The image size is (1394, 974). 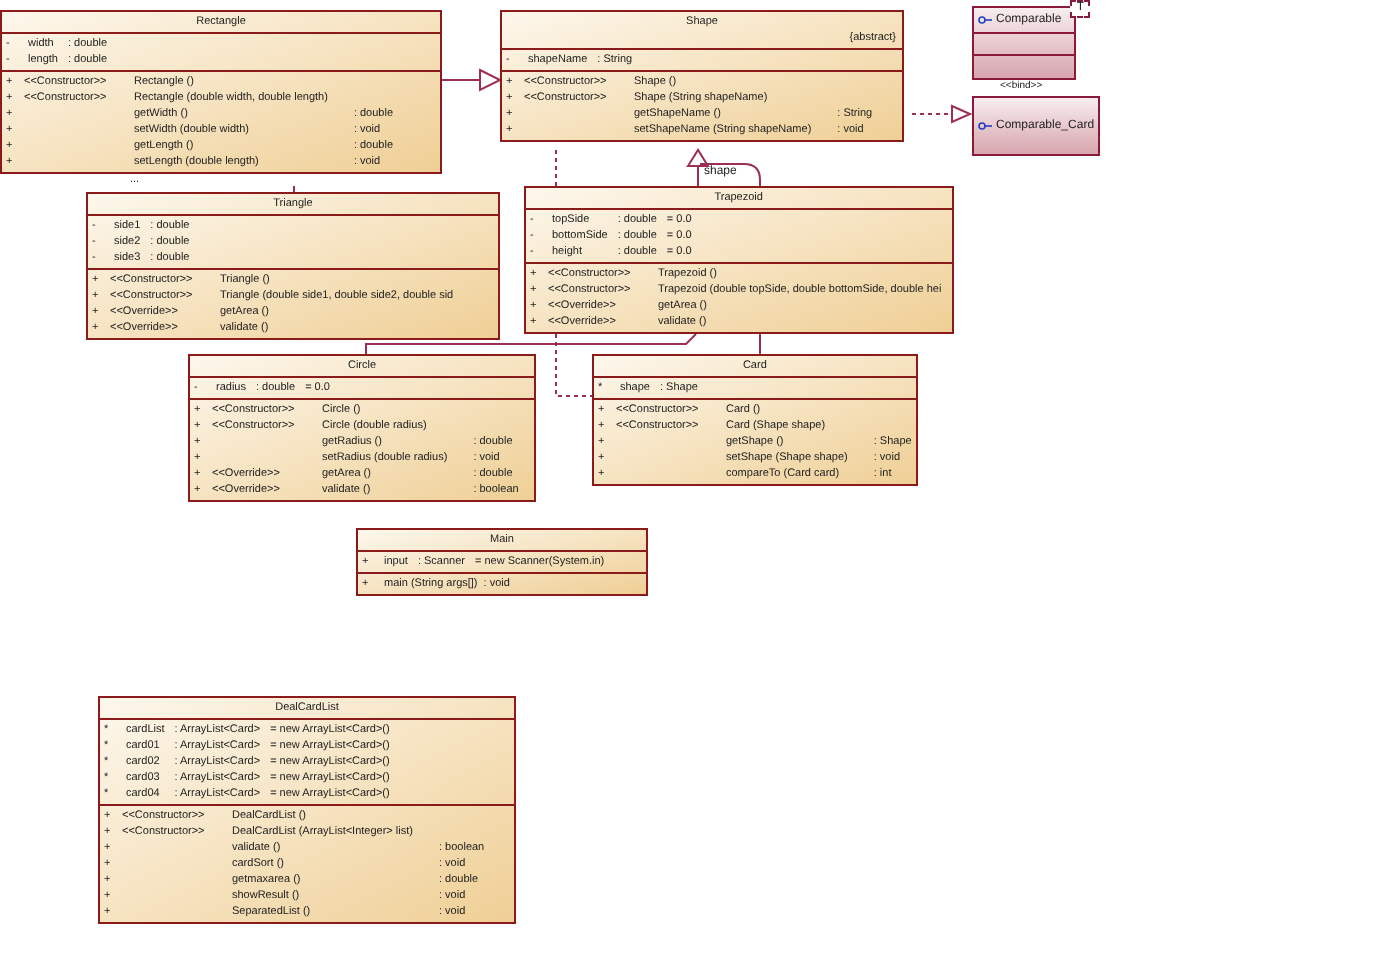 I want to click on realization-arrow, so click(x=942, y=114).